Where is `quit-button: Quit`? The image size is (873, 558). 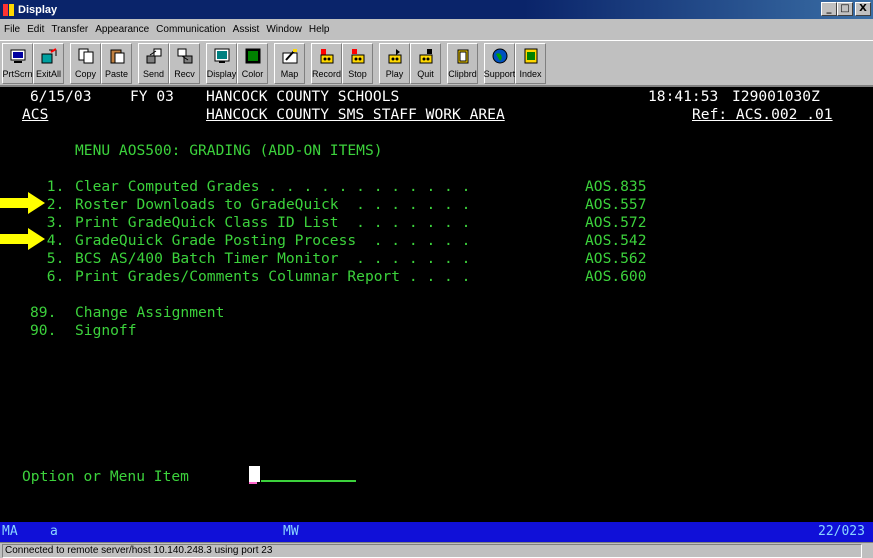
quit-button: Quit is located at coordinates (425, 63).